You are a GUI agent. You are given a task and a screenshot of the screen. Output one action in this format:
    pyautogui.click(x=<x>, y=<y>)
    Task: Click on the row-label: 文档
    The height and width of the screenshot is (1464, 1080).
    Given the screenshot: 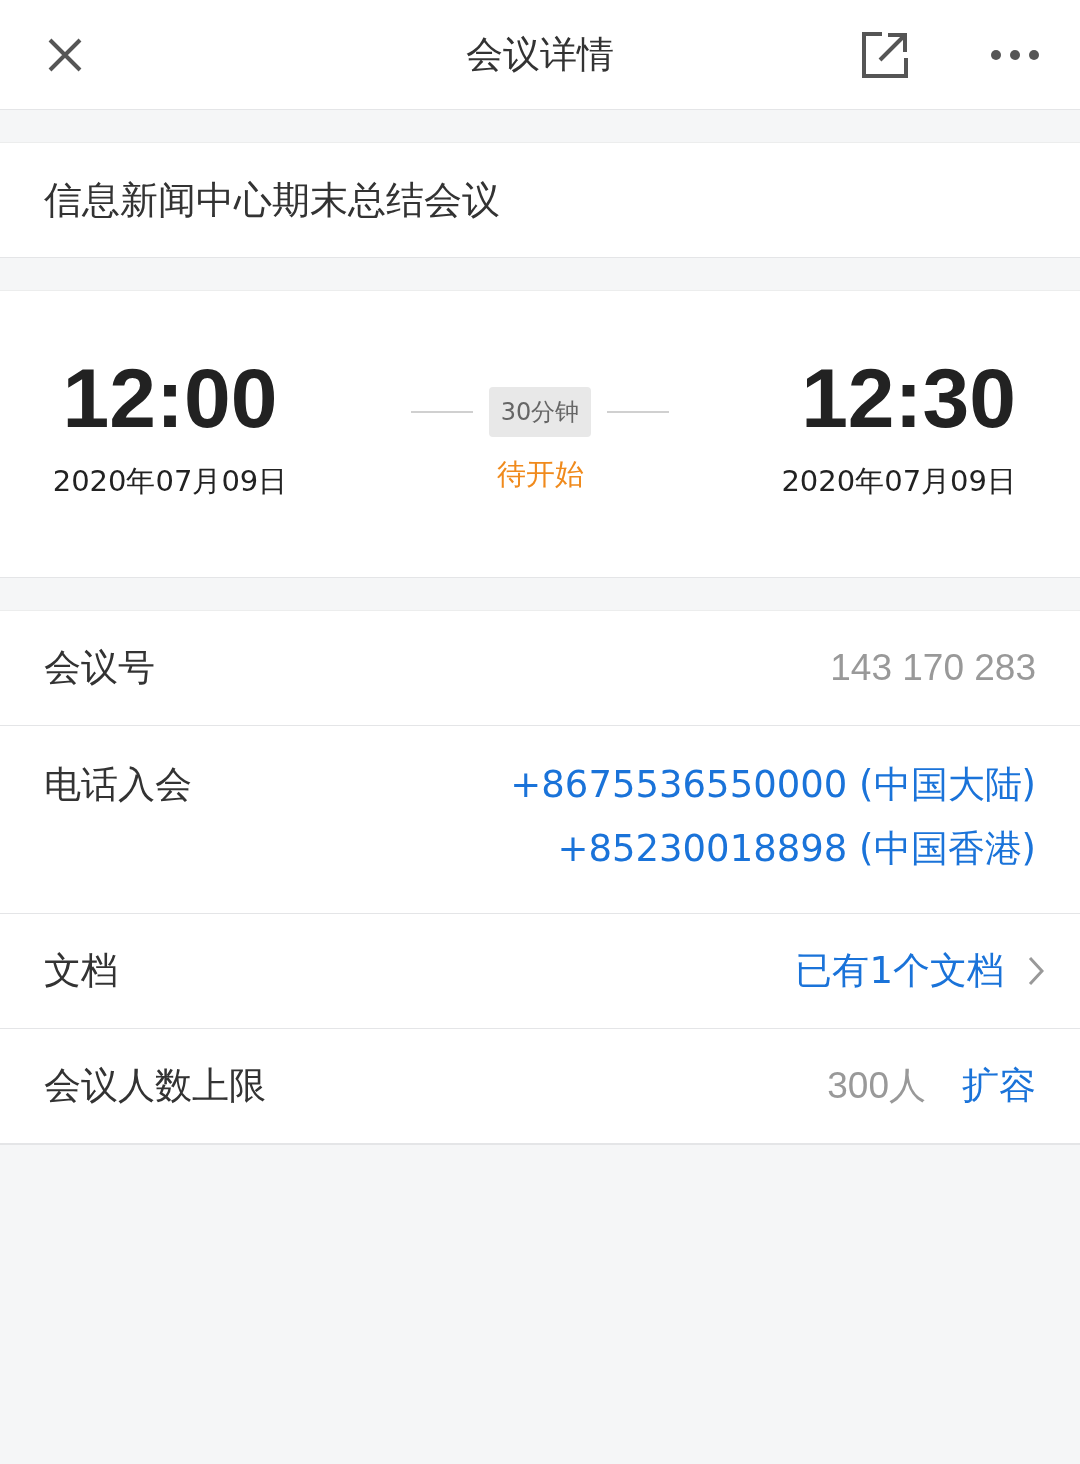 What is the action you would take?
    pyautogui.click(x=81, y=971)
    